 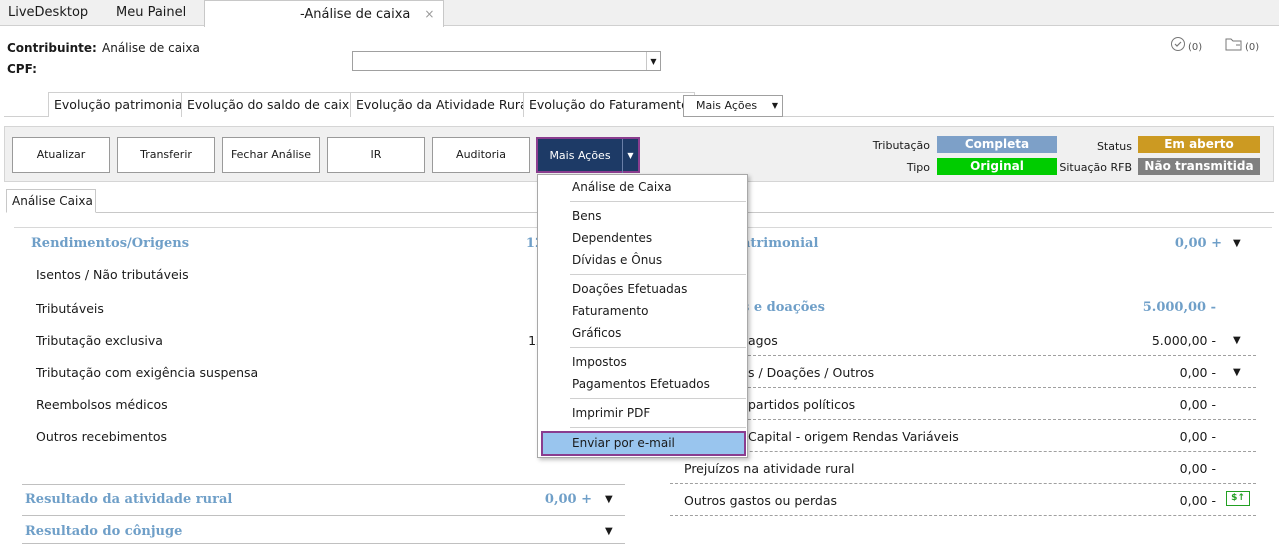 What do you see at coordinates (596, 333) in the screenshot?
I see `menu-item-graficos: Gráficos` at bounding box center [596, 333].